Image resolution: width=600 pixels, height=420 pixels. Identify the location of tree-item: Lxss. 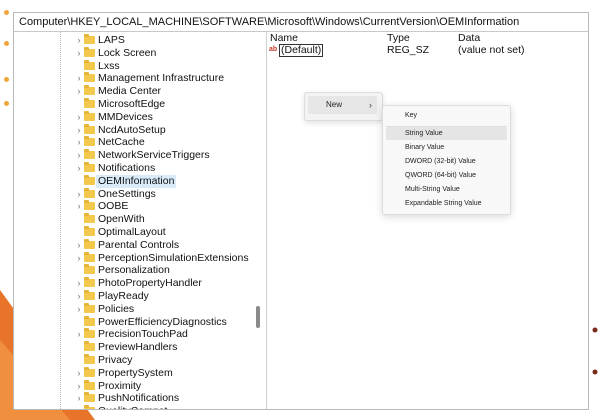
(134, 66).